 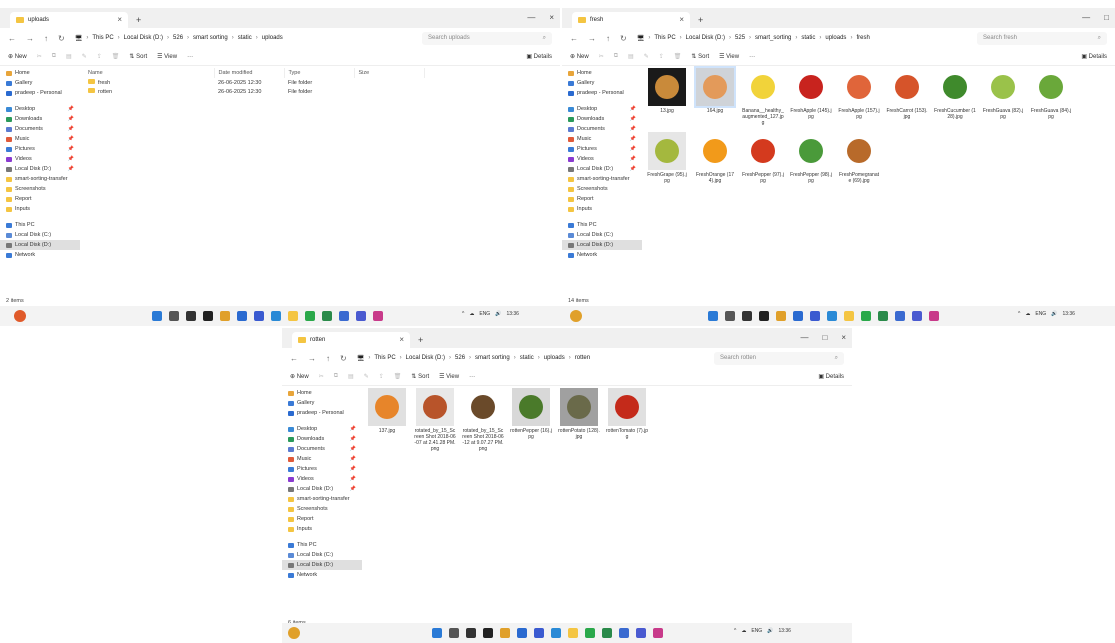 I want to click on sidebar-item: Downloads 📌, so click(x=322, y=439).